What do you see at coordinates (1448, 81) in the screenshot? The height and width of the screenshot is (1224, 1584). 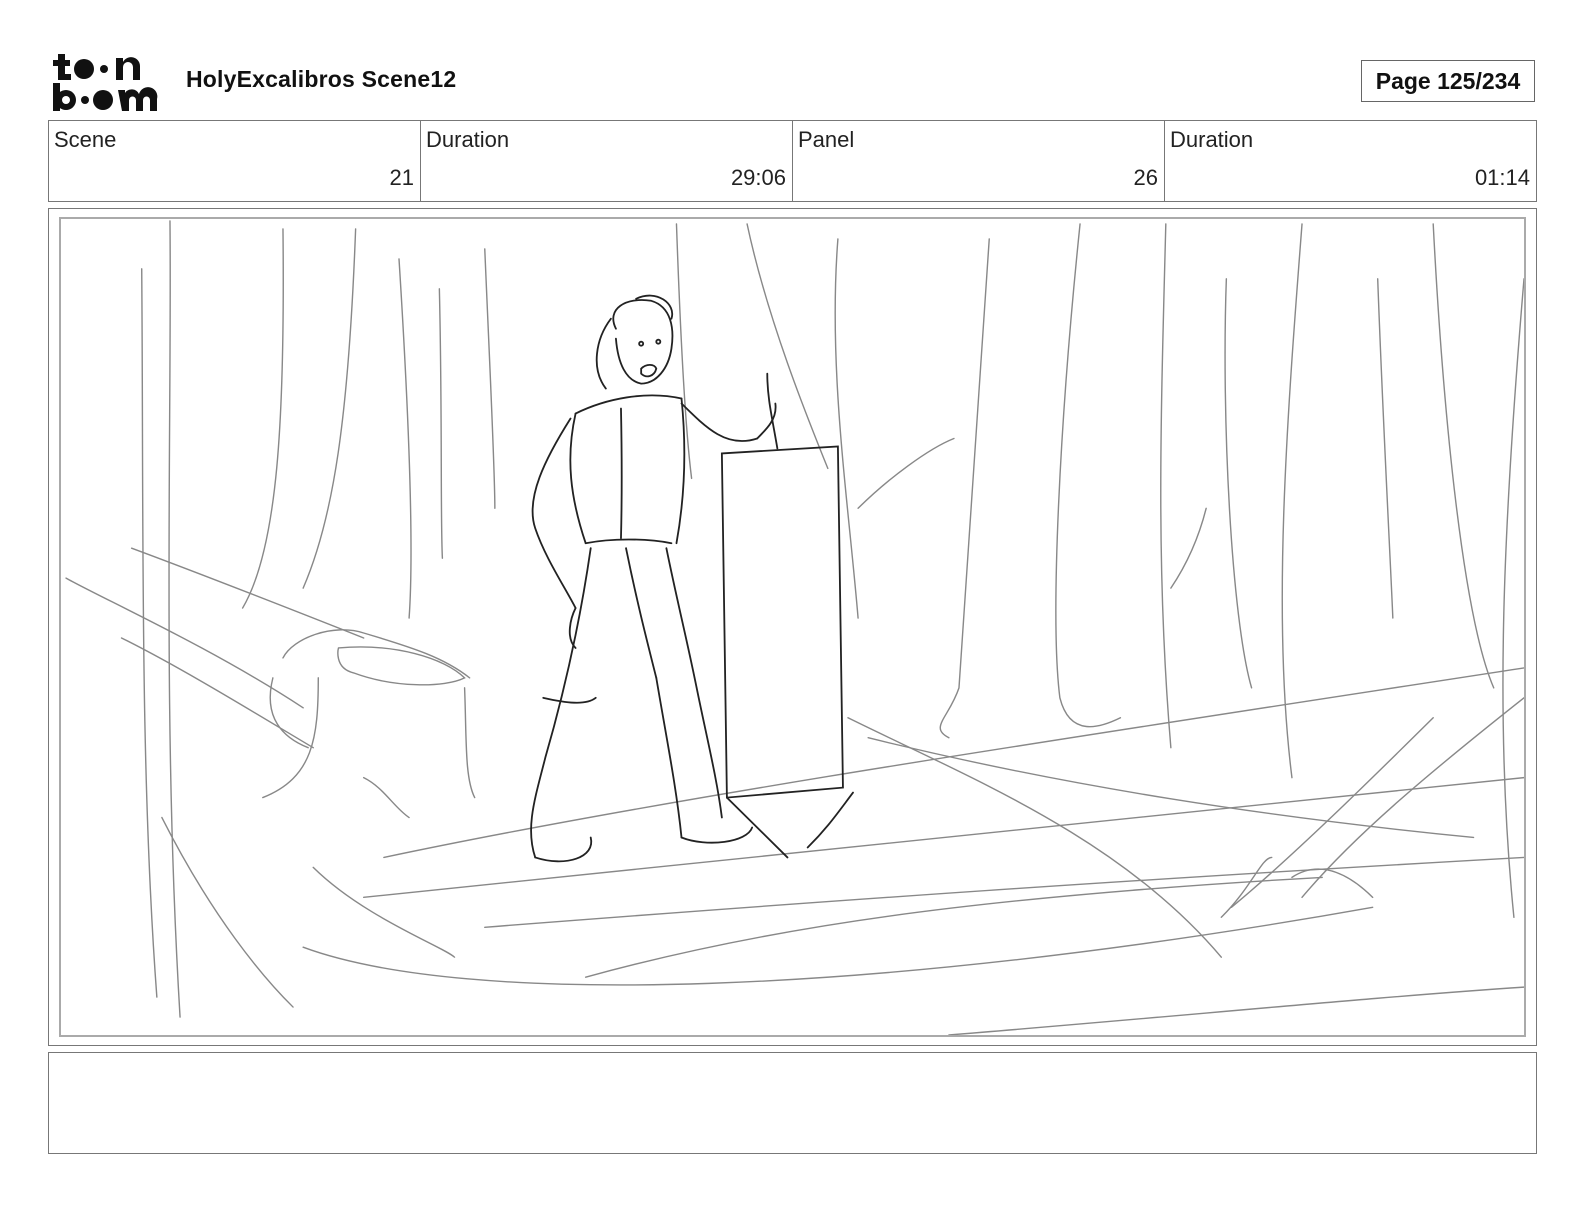 I see `page-indicator: Page 125/234` at bounding box center [1448, 81].